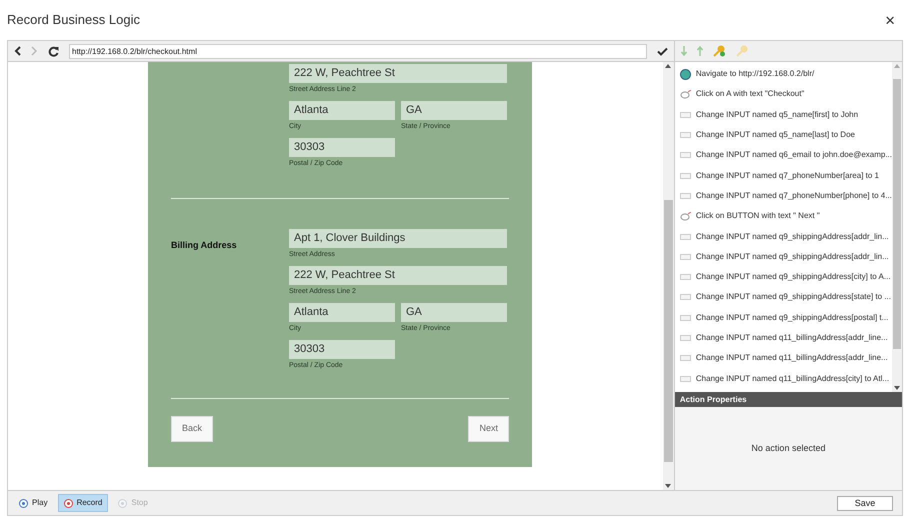 The image size is (910, 526). I want to click on play-icon, so click(23, 503).